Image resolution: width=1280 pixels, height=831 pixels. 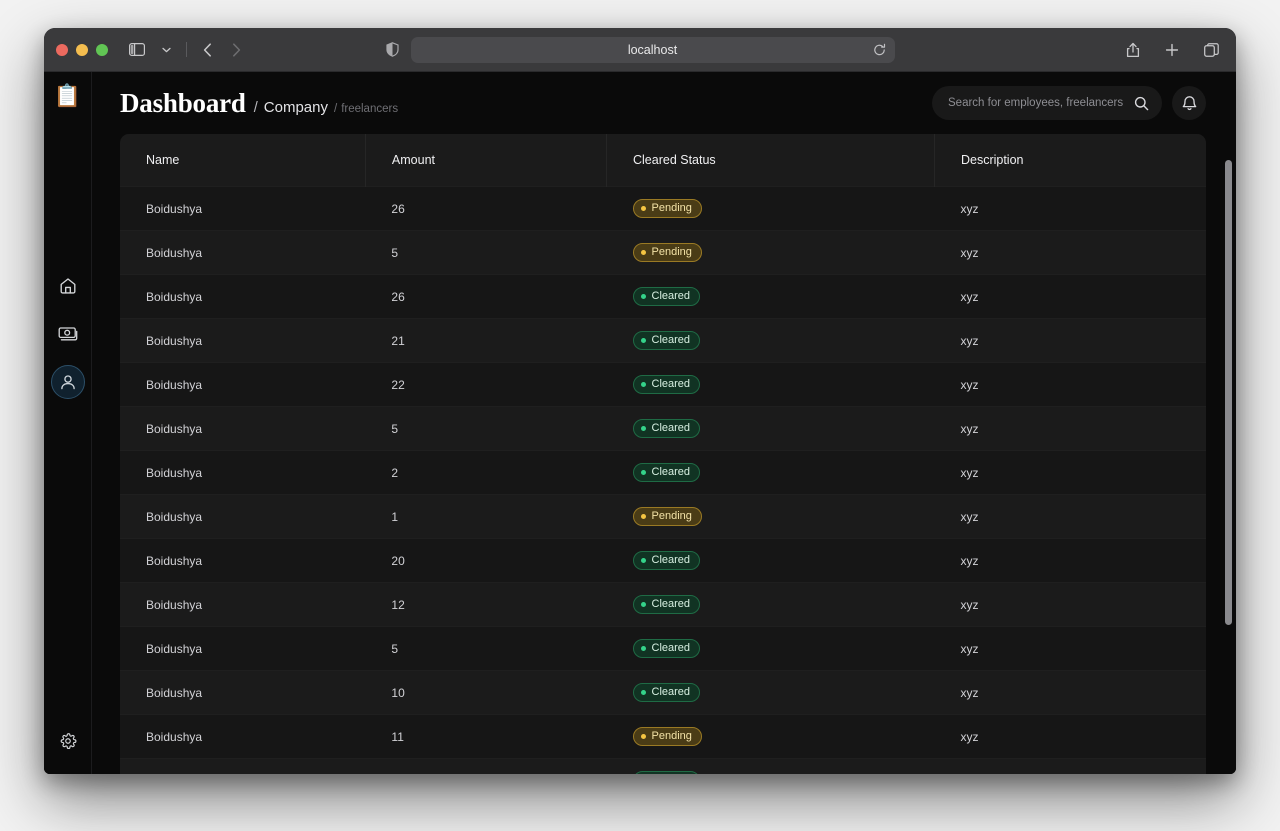 I want to click on column-header-description: Description, so click(x=1070, y=160).